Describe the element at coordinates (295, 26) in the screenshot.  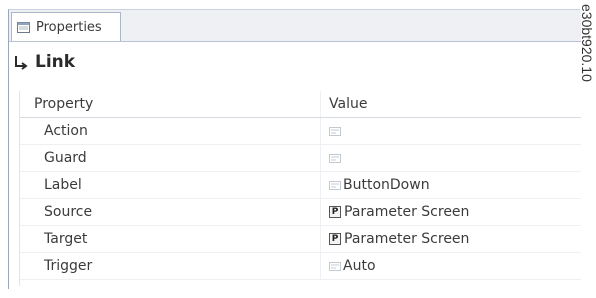
I see `tab-strip: Properties` at that location.